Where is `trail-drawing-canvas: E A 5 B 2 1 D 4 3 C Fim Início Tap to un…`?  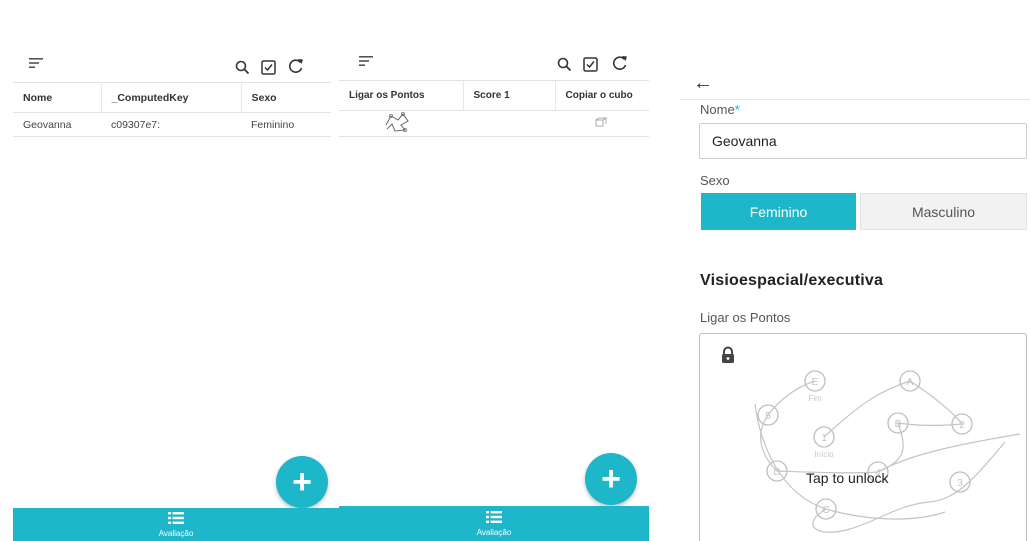
trail-drawing-canvas: E A 5 B 2 1 D 4 3 C Fim Início Tap to un… is located at coordinates (863, 437).